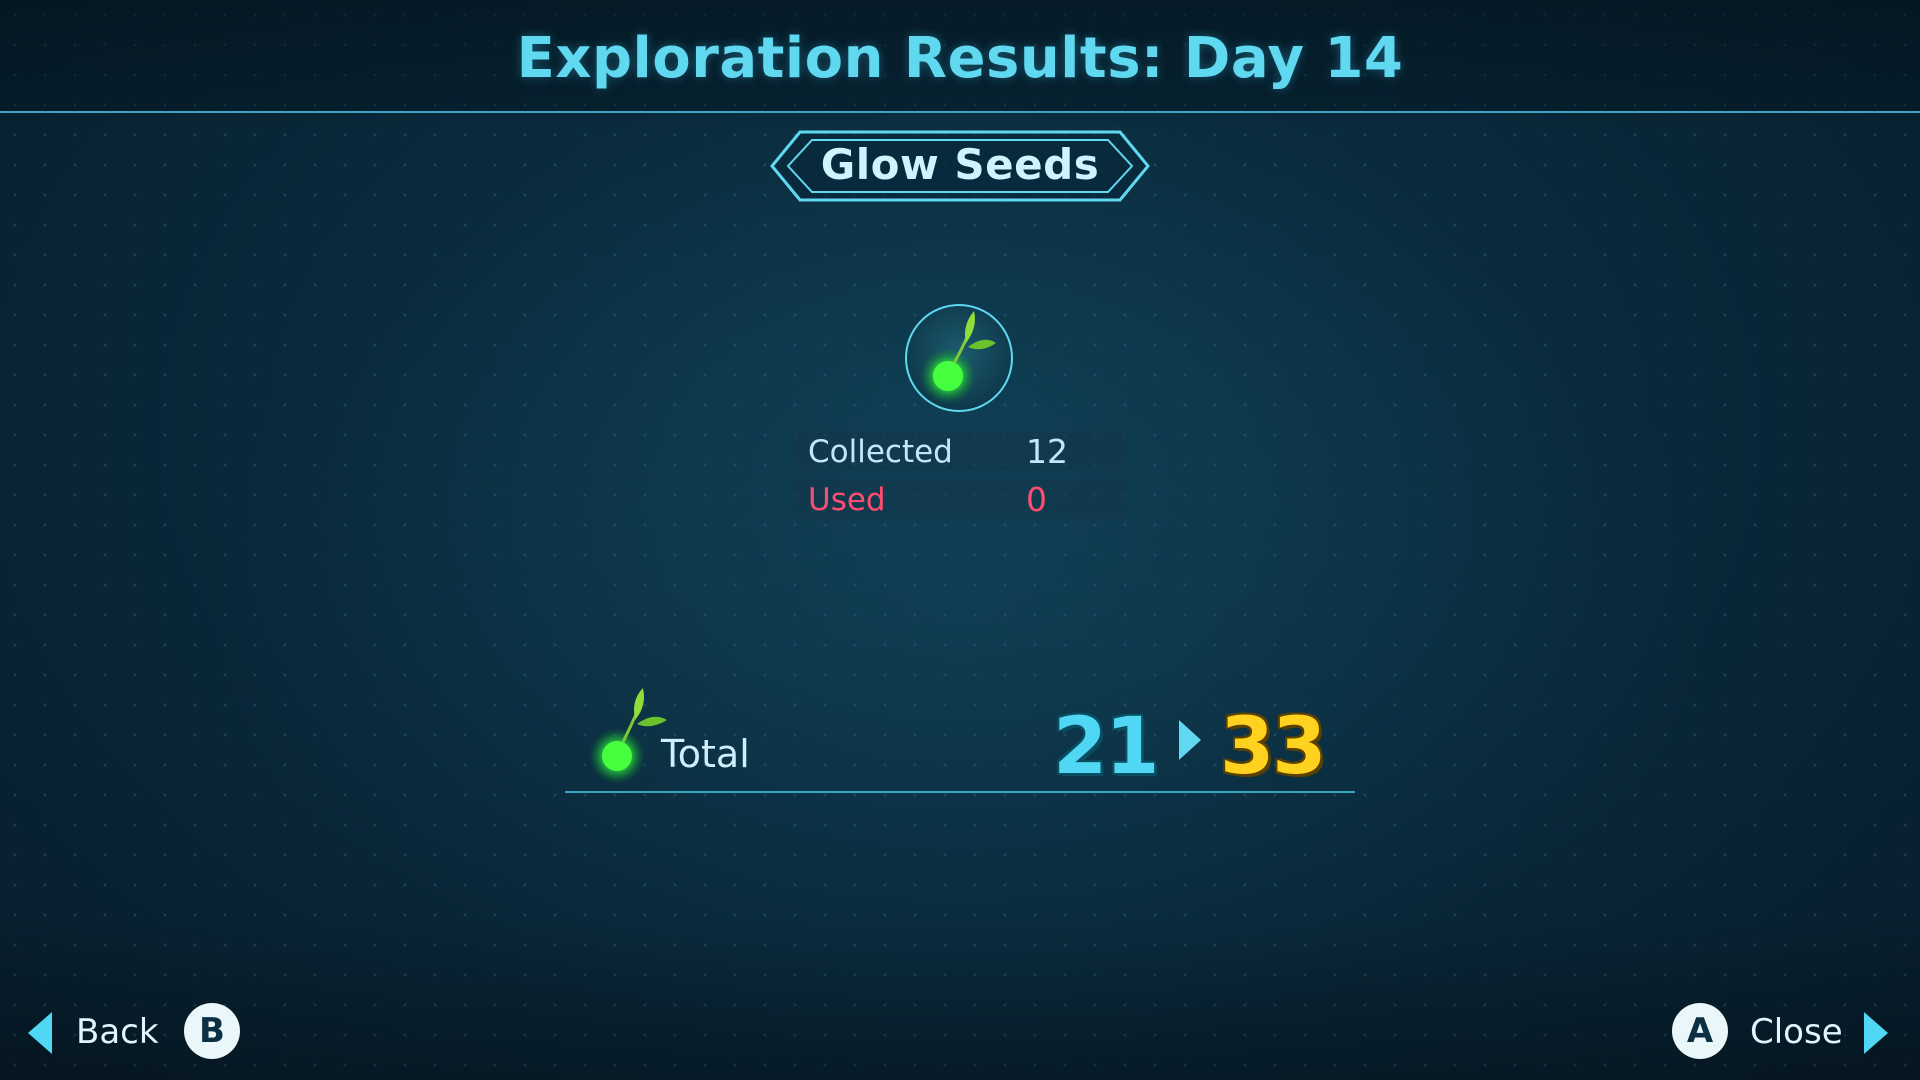 The image size is (1920, 1080). I want to click on close-button: A Close, so click(1783, 1032).